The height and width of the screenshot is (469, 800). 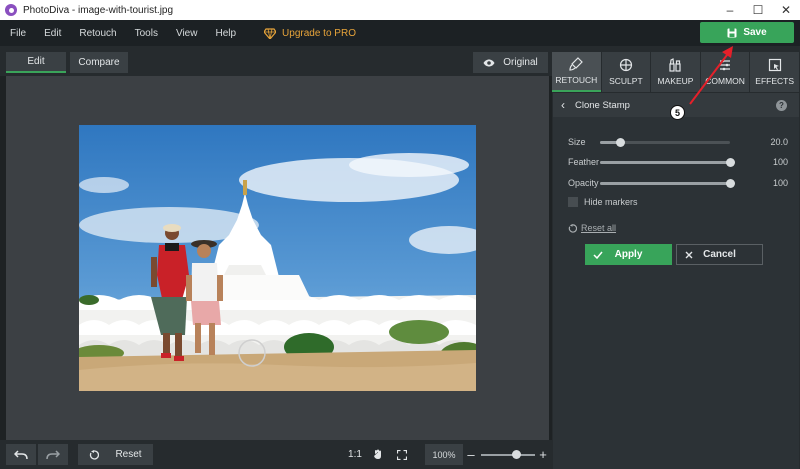 What do you see at coordinates (576, 80) in the screenshot?
I see `tab-retouch-label: RETOUCH` at bounding box center [576, 80].